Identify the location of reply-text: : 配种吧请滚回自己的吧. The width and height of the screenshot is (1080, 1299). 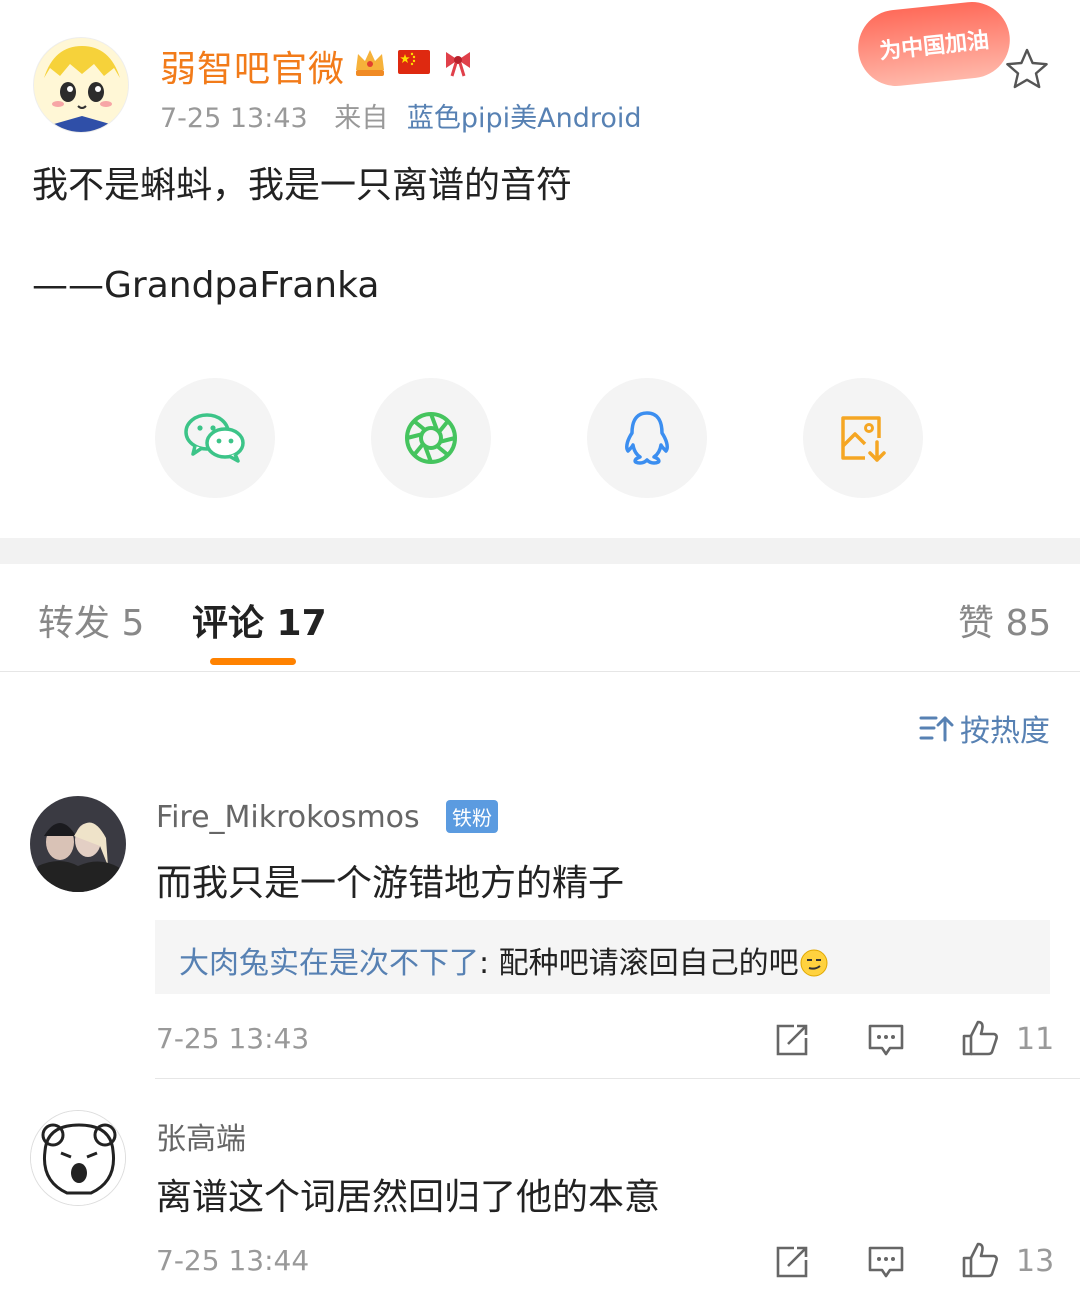
(639, 963).